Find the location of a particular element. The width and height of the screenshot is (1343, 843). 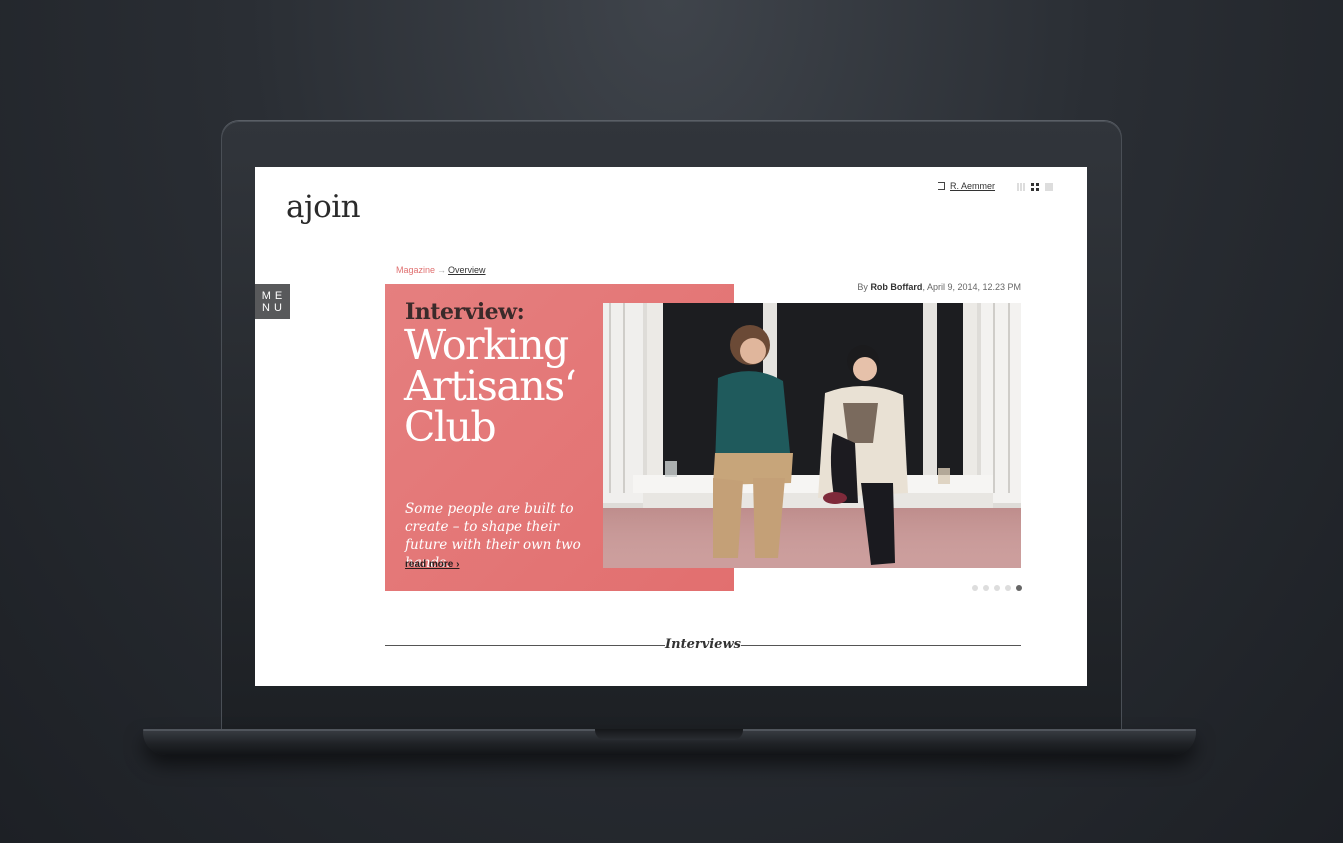

menu-button: ME NU is located at coordinates (272, 301).